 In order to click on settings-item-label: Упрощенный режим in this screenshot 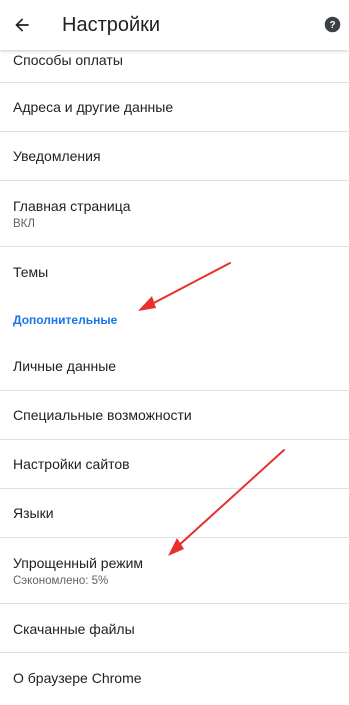, I will do `click(78, 563)`.